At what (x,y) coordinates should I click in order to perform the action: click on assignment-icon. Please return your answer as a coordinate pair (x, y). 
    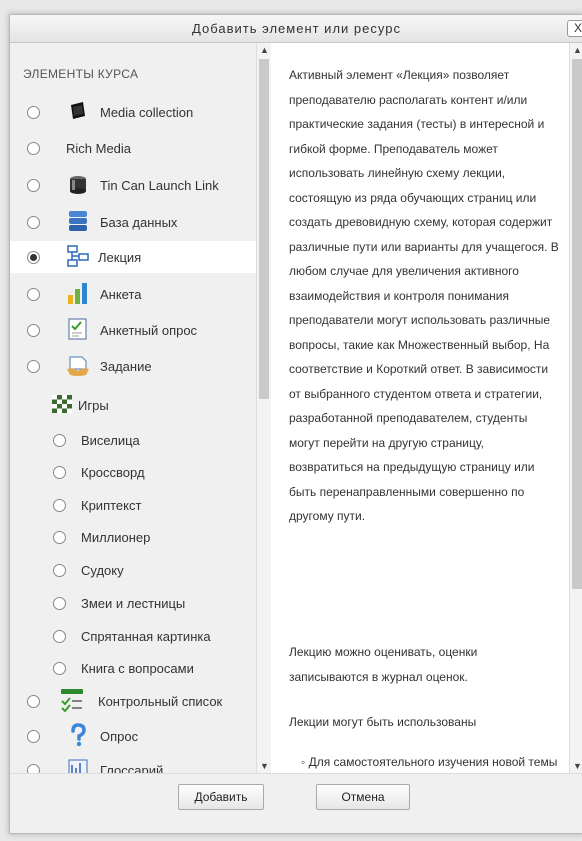
    Looking at the image, I should click on (78, 366).